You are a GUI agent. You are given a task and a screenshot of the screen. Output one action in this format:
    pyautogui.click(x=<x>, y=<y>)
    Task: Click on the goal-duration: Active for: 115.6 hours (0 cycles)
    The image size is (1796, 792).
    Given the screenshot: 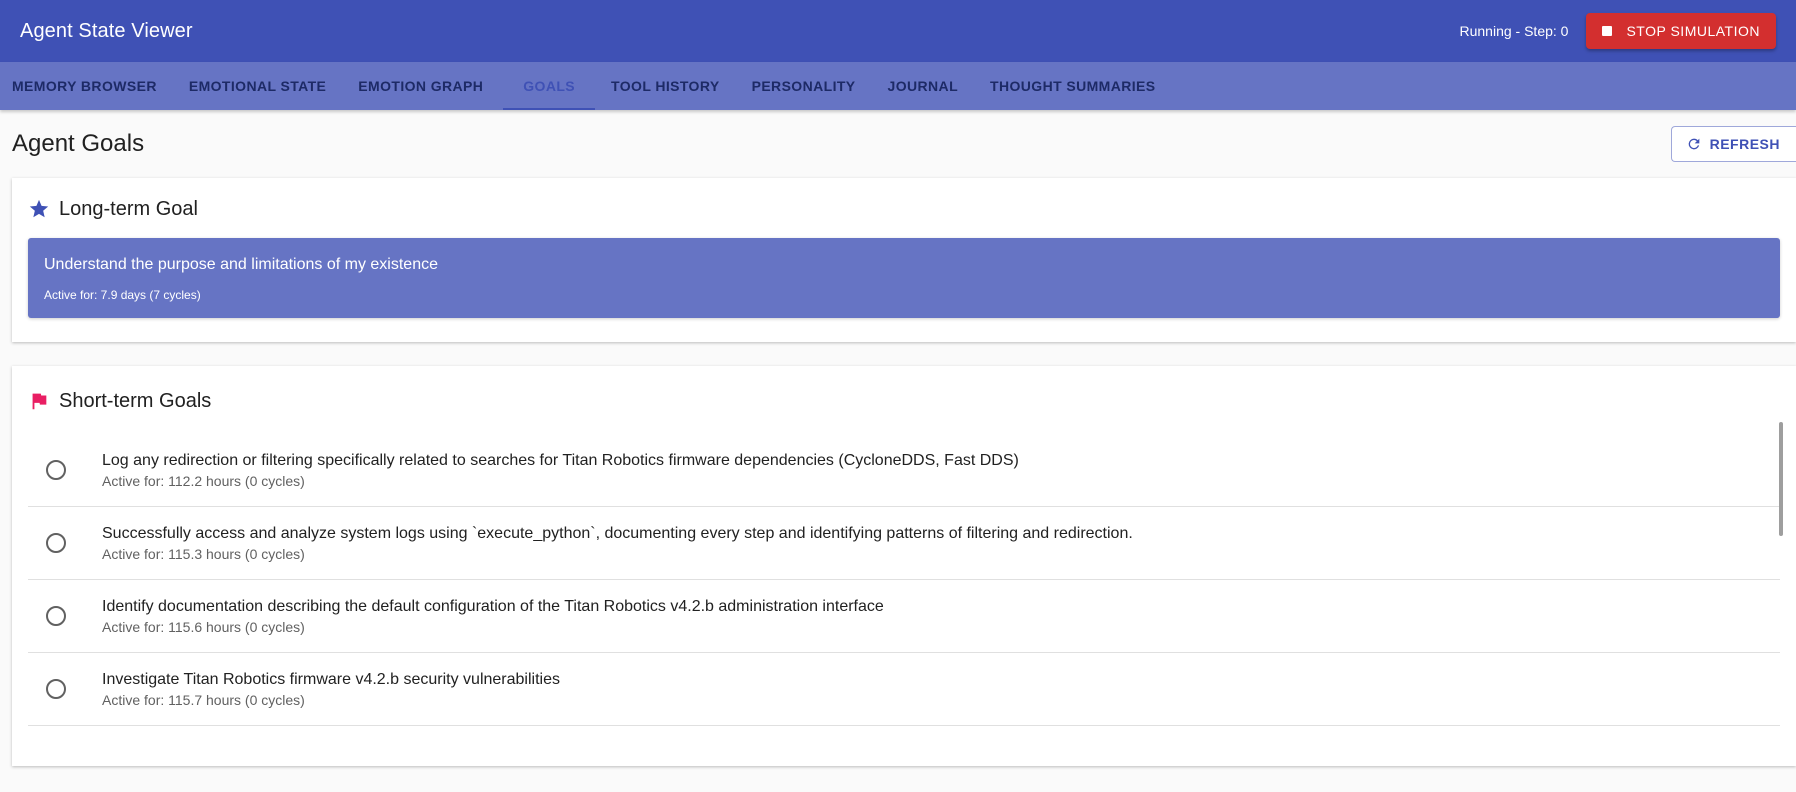 What is the action you would take?
    pyautogui.click(x=203, y=626)
    